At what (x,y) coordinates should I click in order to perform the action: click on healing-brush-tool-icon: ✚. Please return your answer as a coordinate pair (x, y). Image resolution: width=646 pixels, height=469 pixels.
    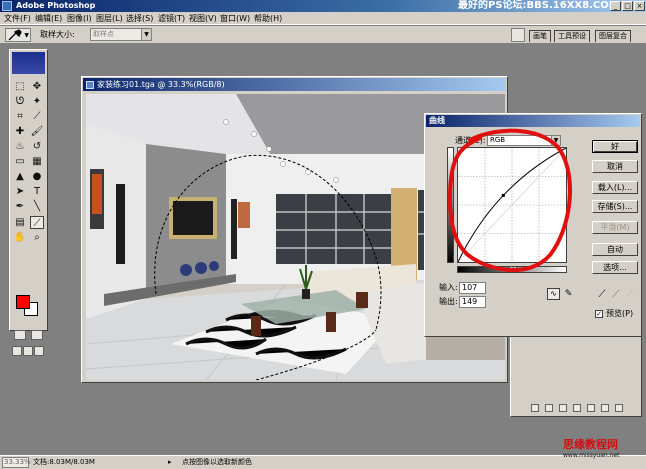
    Looking at the image, I should click on (20, 131).